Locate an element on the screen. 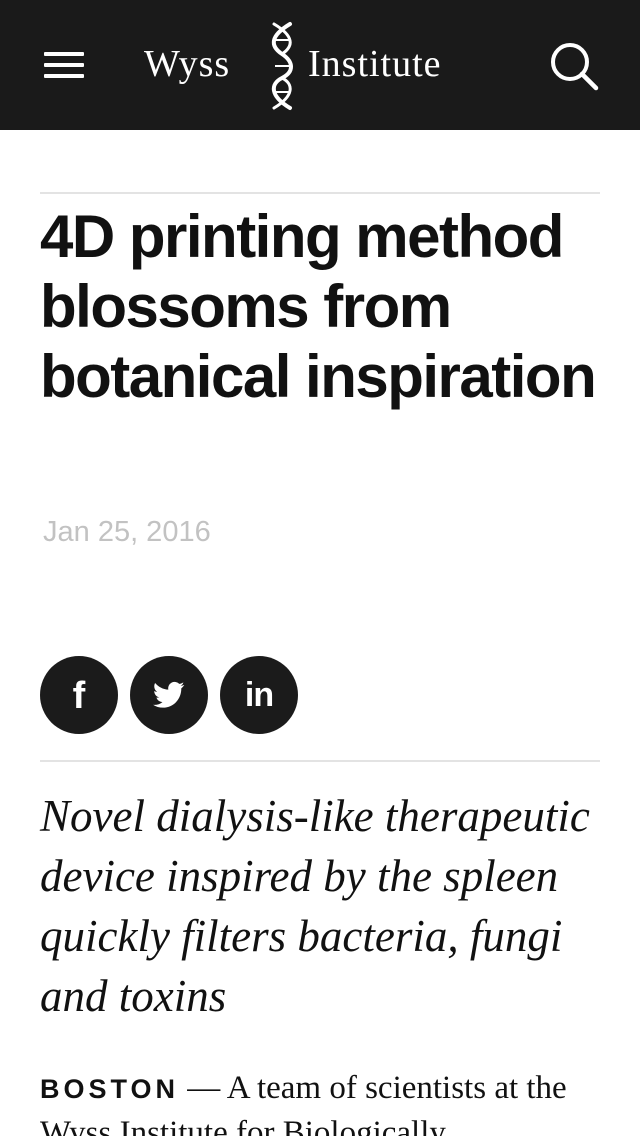 The width and height of the screenshot is (640, 1136). search-button is located at coordinates (574, 66).